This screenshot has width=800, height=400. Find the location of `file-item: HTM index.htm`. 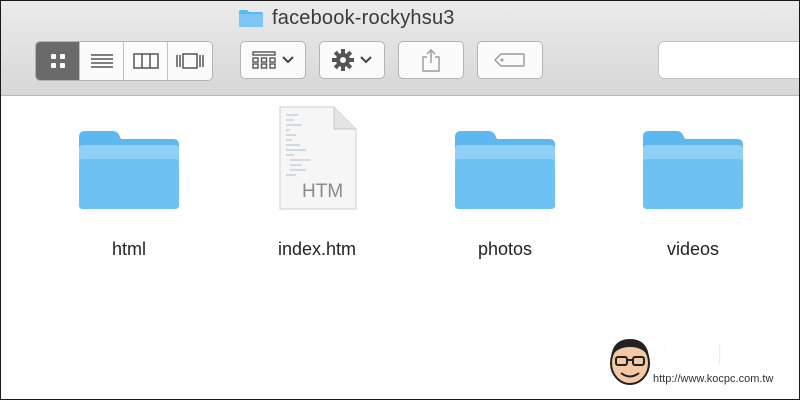

file-item: HTM index.htm is located at coordinates (317, 183).